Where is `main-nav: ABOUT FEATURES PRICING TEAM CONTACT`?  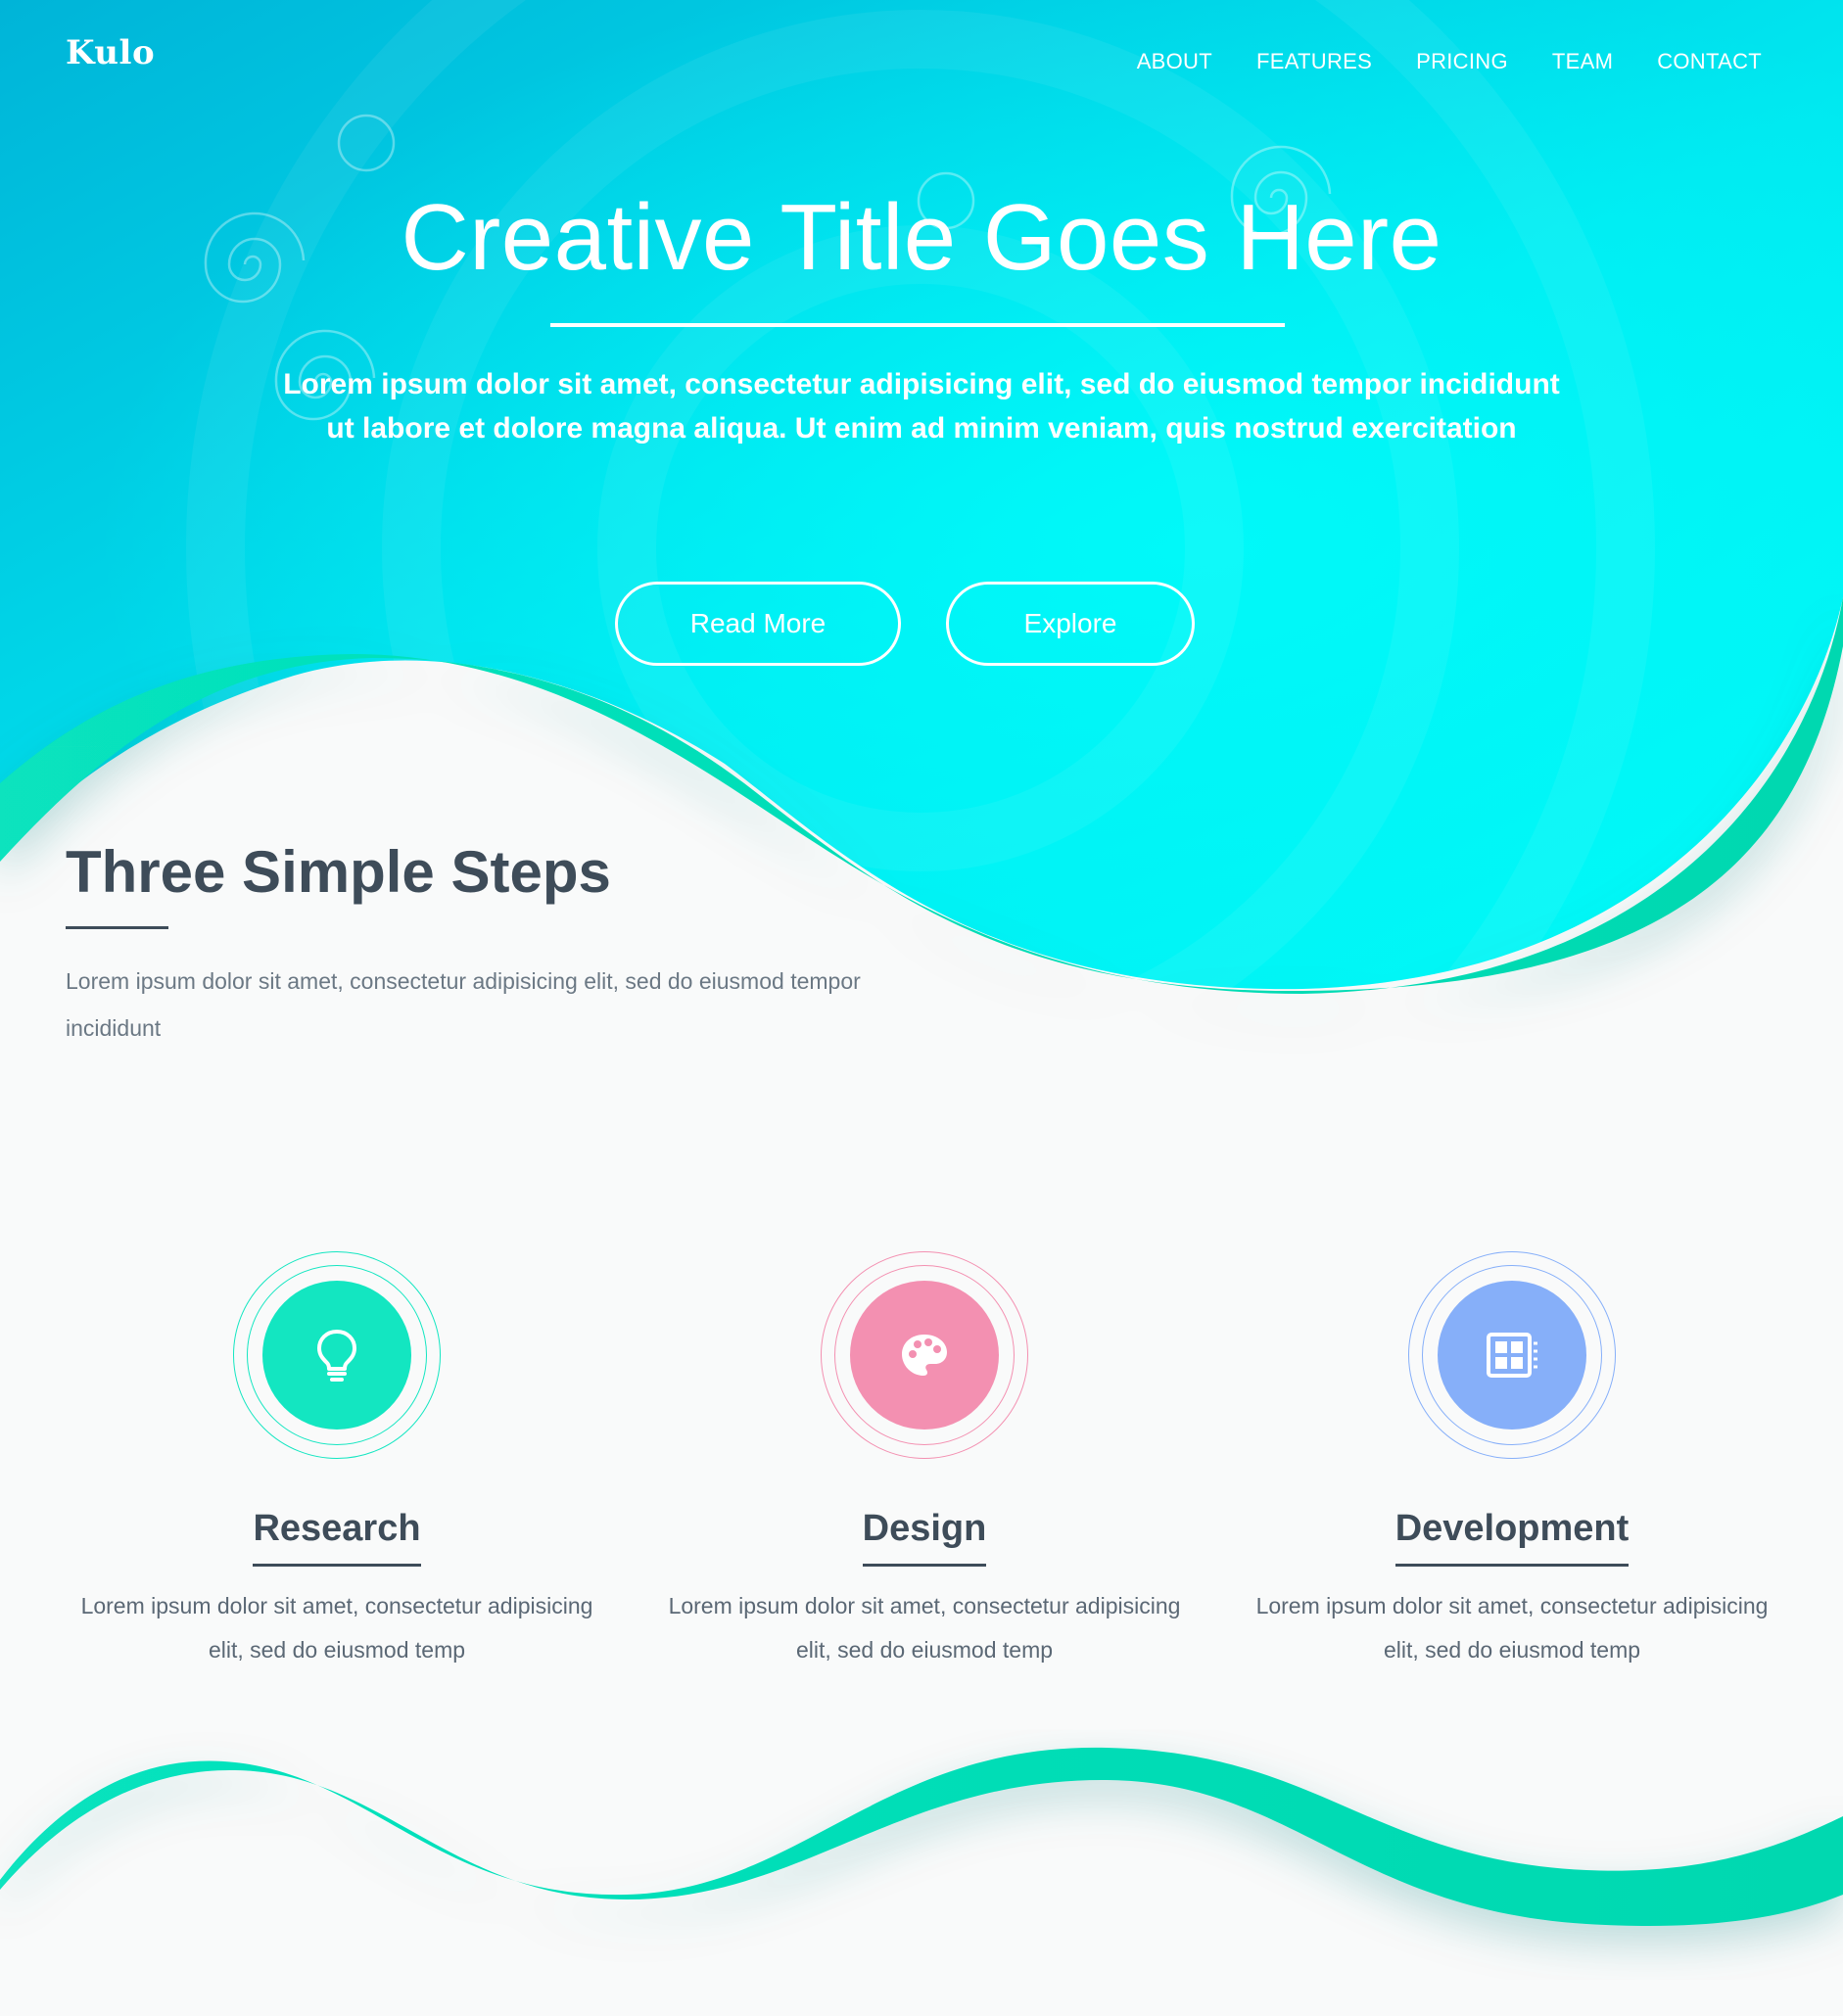
main-nav: ABOUT FEATURES PRICING TEAM CONTACT is located at coordinates (1427, 61).